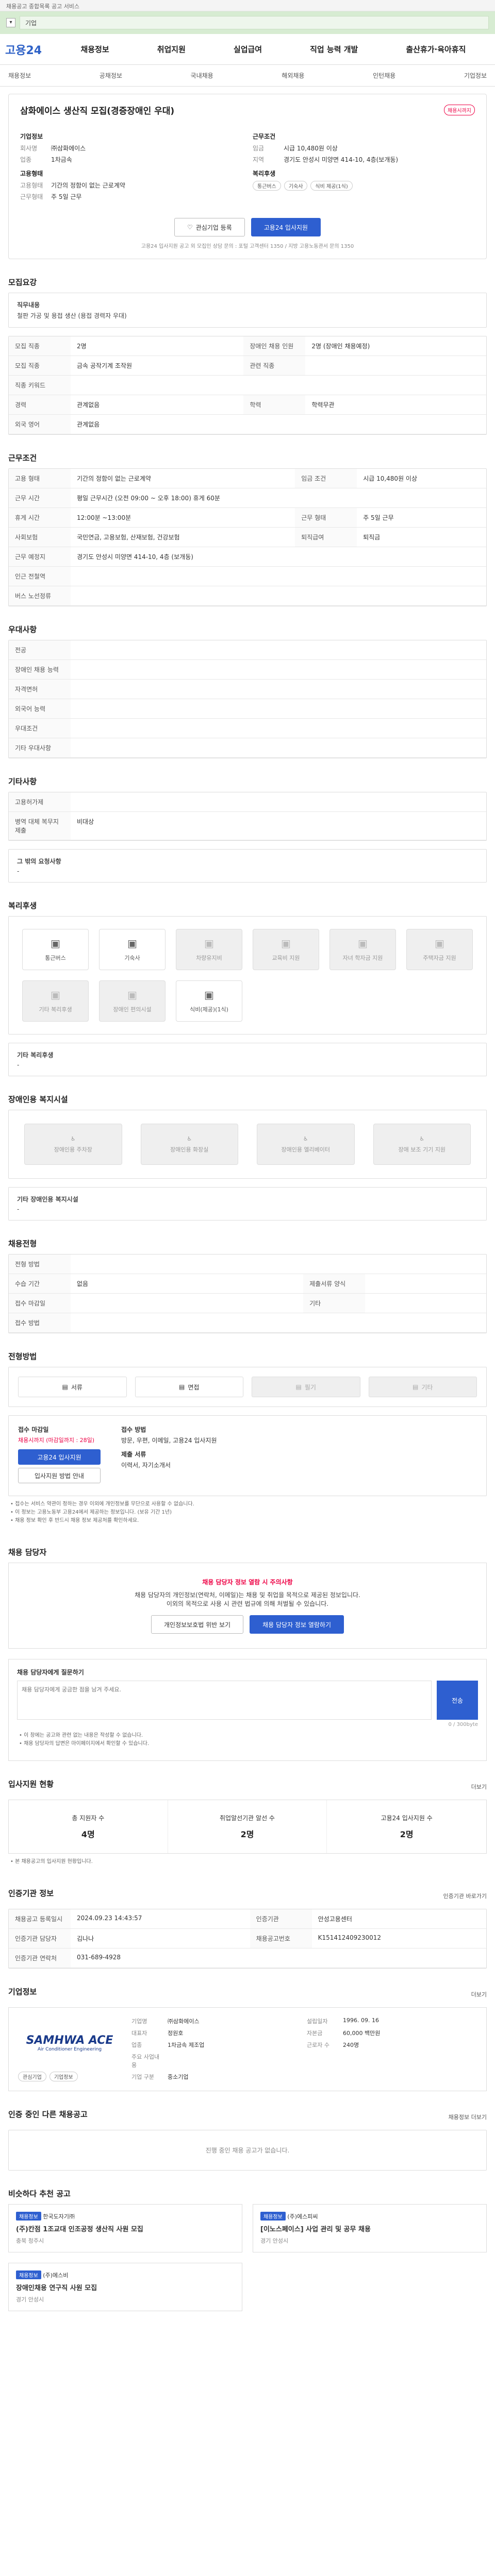 Image resolution: width=495 pixels, height=2576 pixels. Describe the element at coordinates (84, 1744) in the screenshot. I see `inquiry-note-line: • 채용 담당자의 답변은 마이페이지에서 확인할 수 있습니다.` at that location.